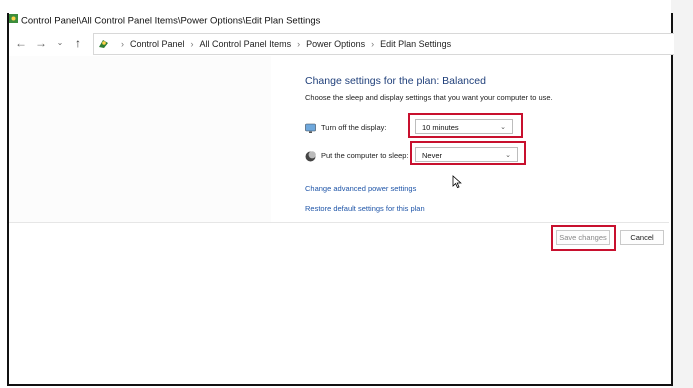 This screenshot has width=693, height=388. I want to click on sleep-label: Put the computer to sleep:, so click(365, 155).